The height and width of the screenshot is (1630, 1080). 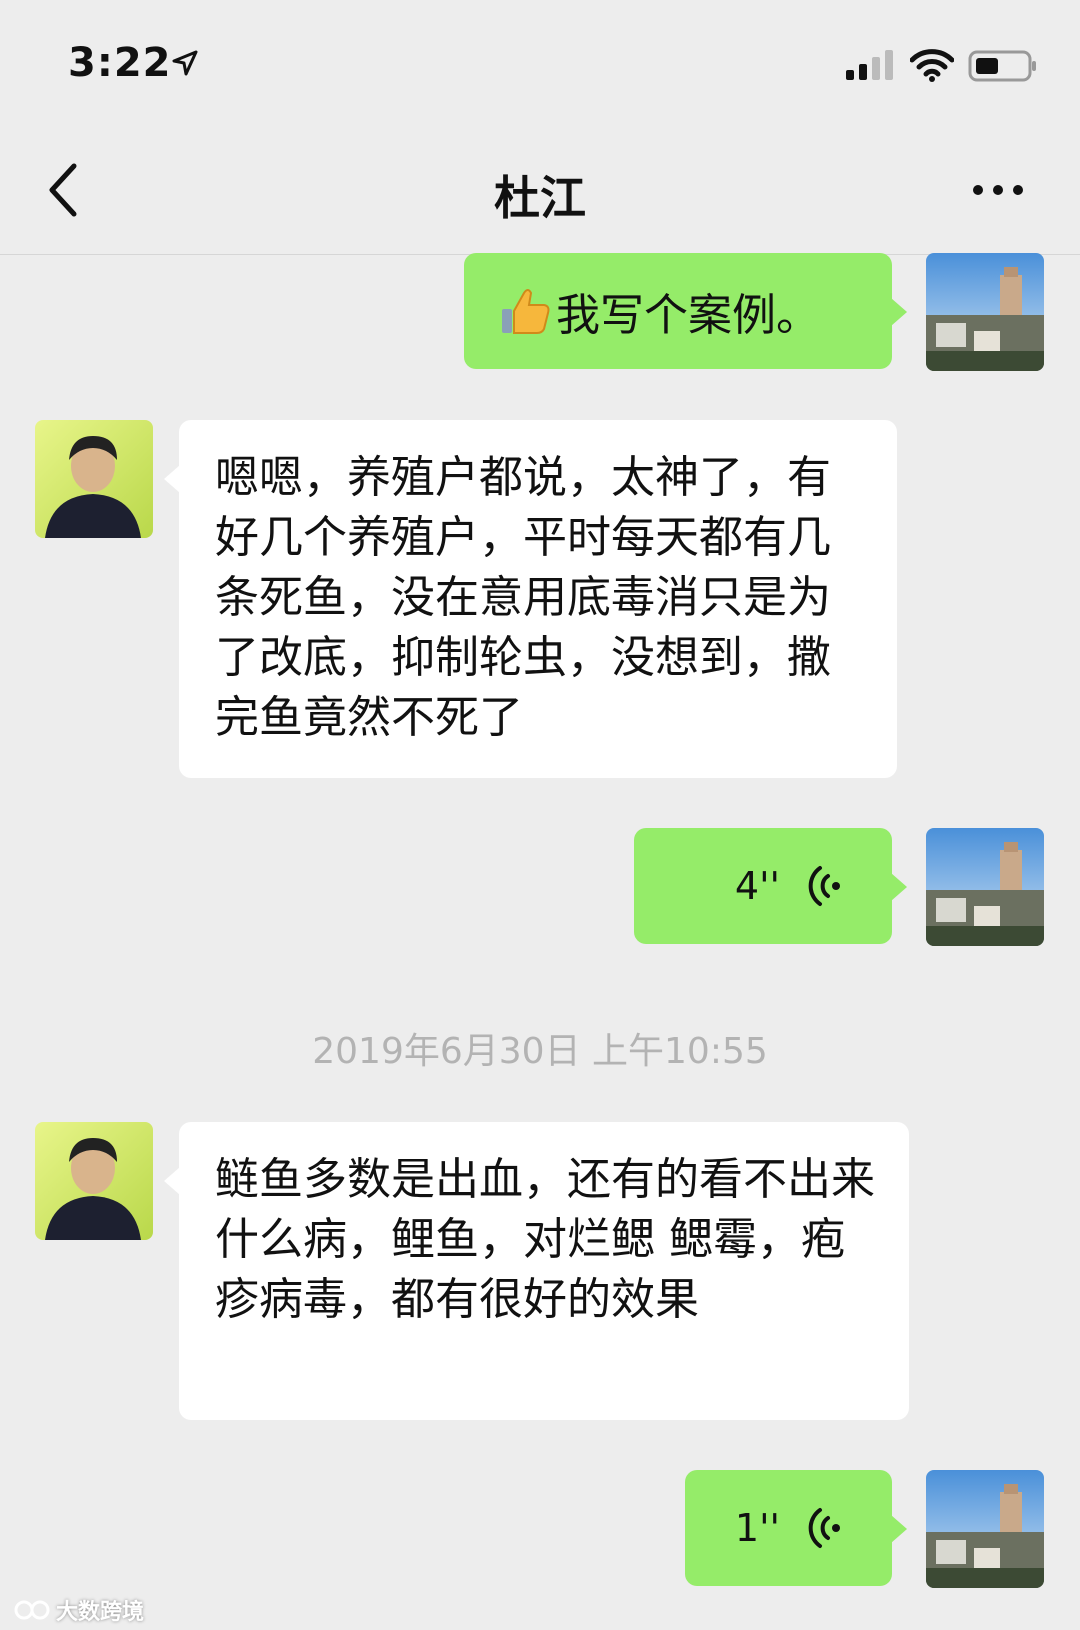 I want to click on chat-title: 杜江, so click(x=540, y=198).